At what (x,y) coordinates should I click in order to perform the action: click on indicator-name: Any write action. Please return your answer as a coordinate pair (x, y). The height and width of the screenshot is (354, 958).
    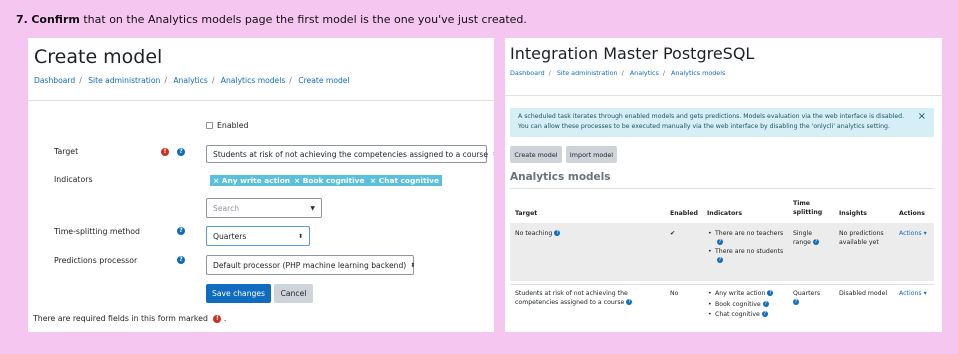
    Looking at the image, I should click on (740, 293).